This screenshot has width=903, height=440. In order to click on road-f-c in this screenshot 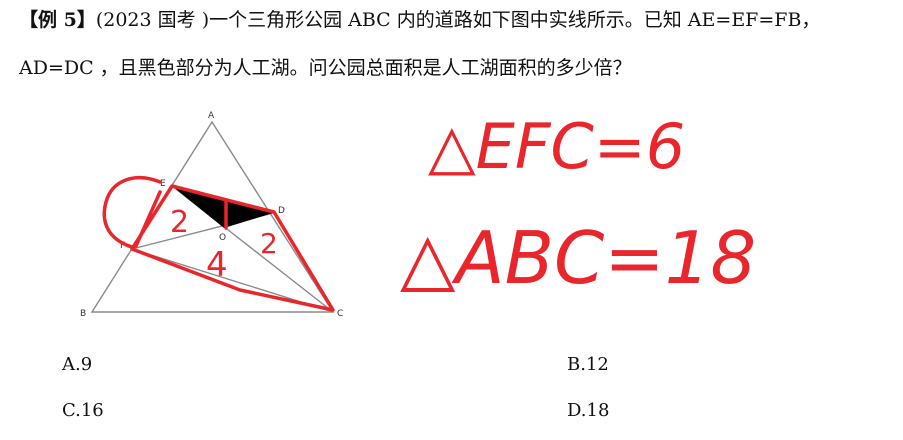, I will do `click(232, 280)`.